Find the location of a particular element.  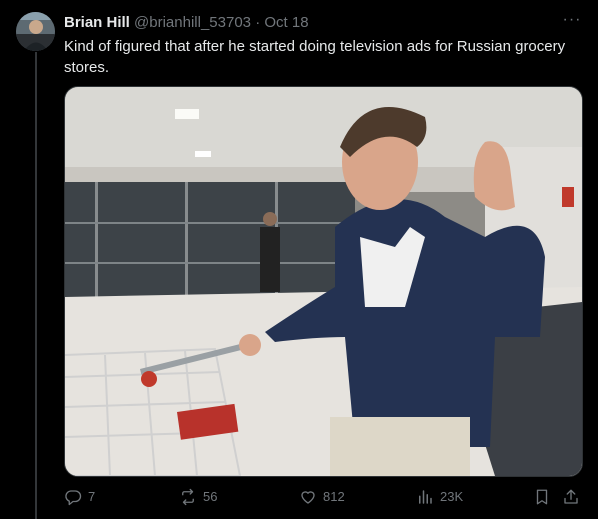

reply-count: 7 is located at coordinates (92, 496).